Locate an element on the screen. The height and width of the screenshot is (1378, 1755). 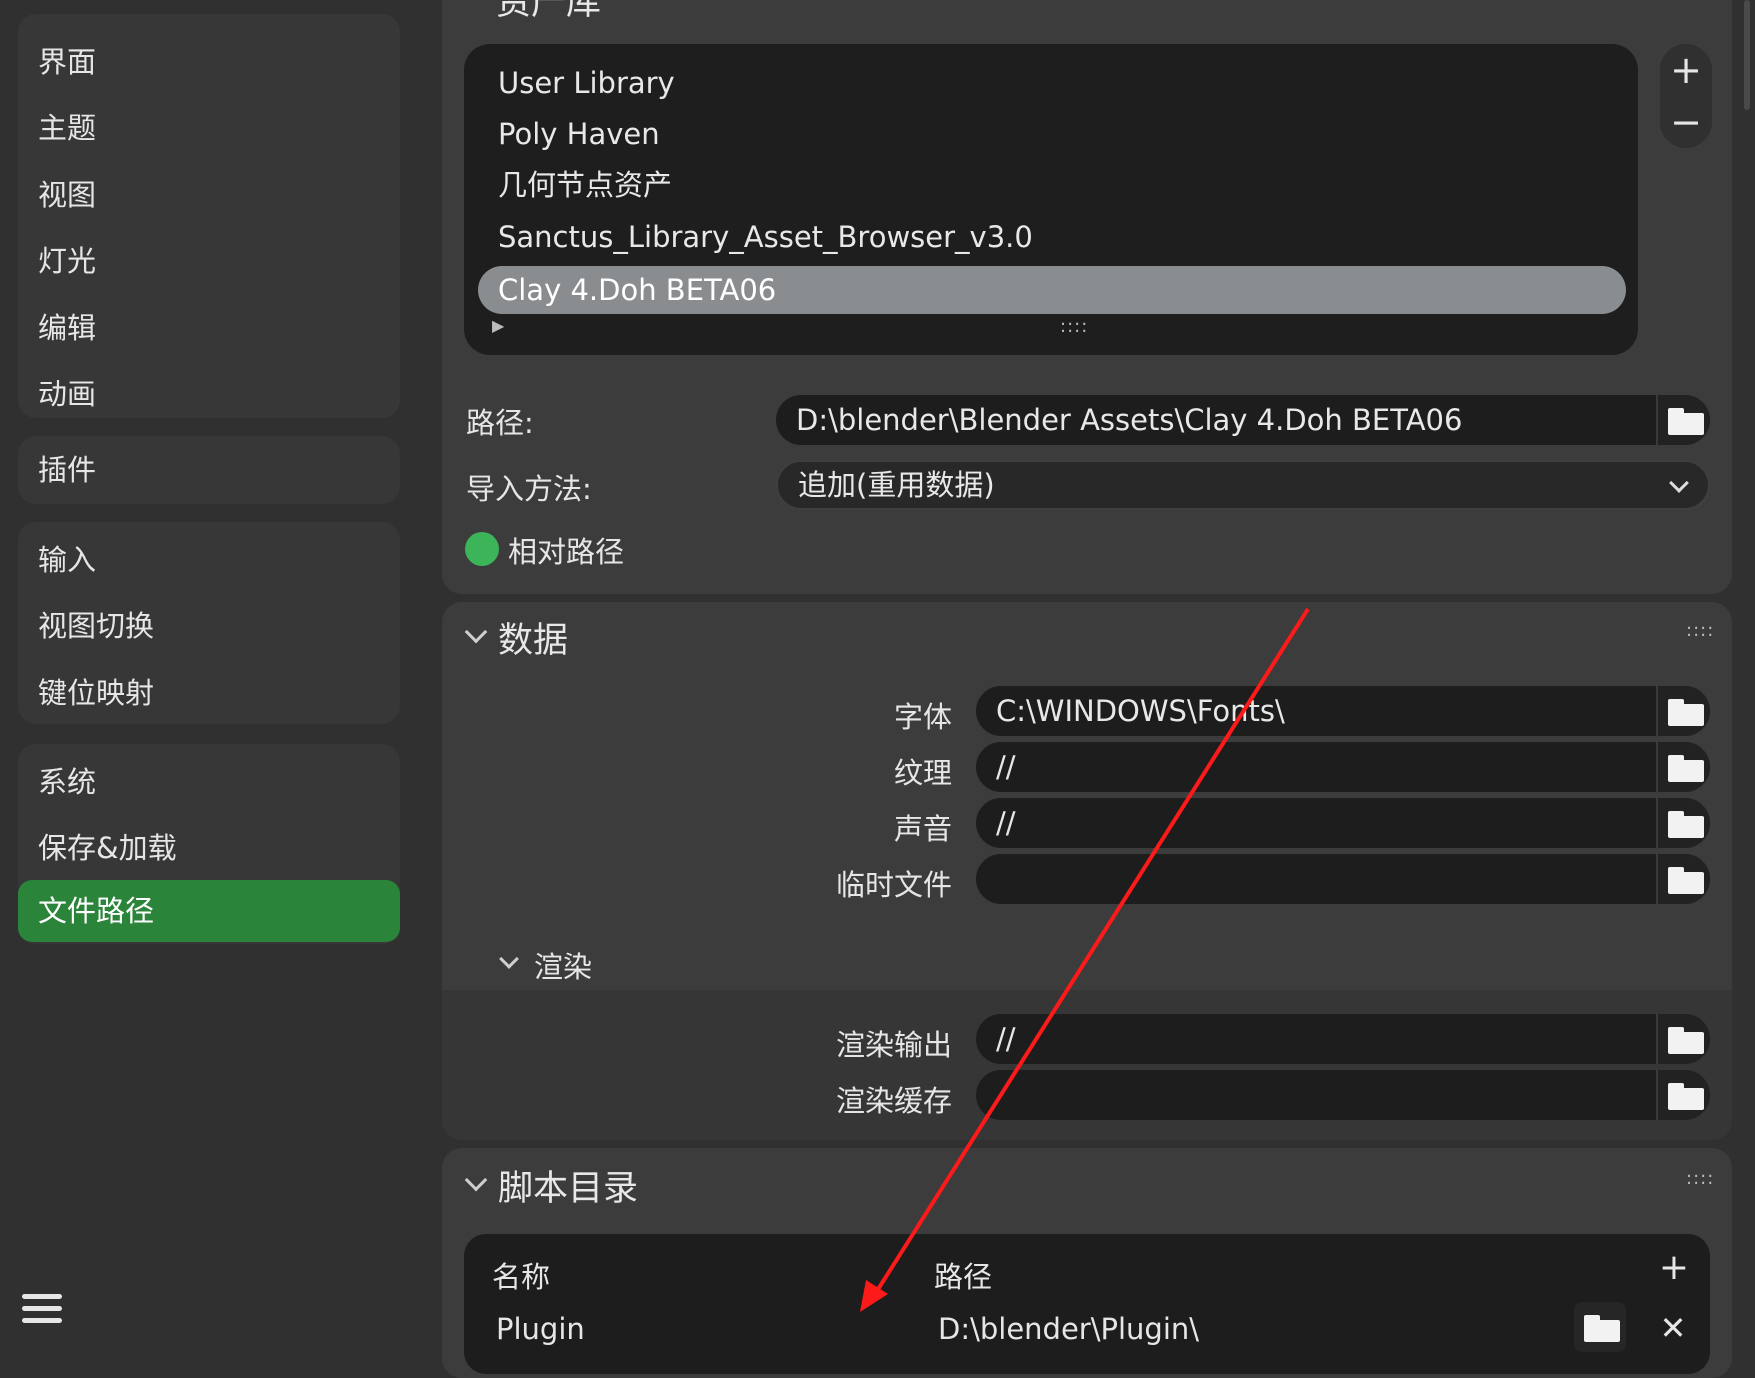
annotation-arrow-line is located at coordinates (1089, 955).